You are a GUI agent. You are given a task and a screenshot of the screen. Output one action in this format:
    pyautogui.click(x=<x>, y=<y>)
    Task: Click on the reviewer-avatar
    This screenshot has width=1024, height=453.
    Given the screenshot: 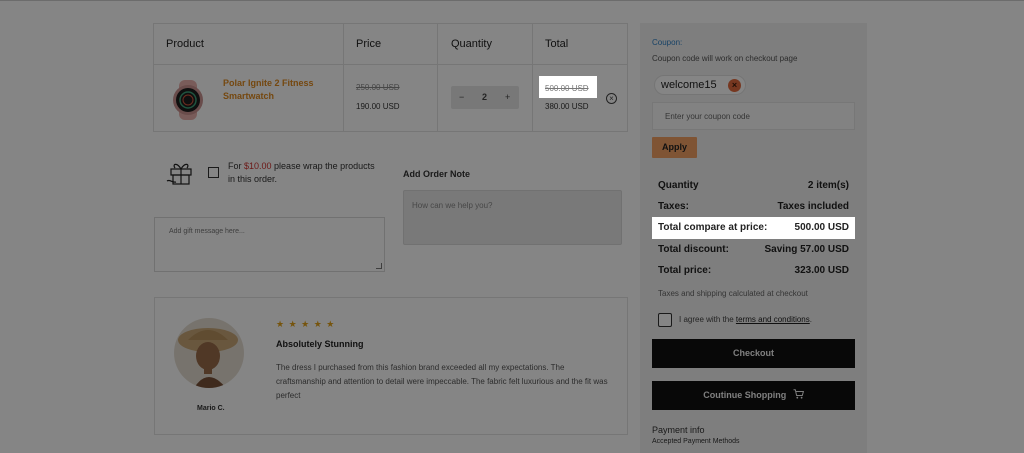 What is the action you would take?
    pyautogui.click(x=209, y=353)
    